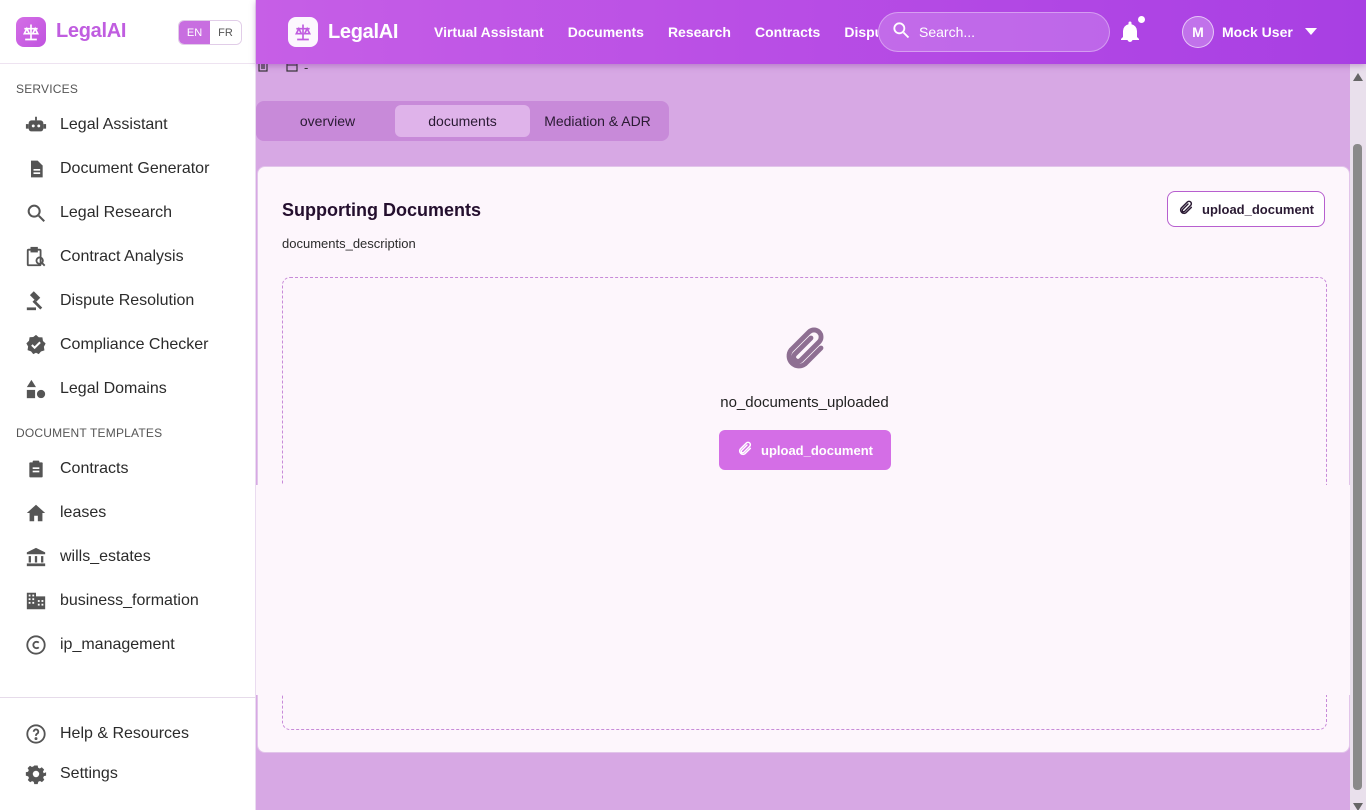 Image resolution: width=1366 pixels, height=810 pixels. What do you see at coordinates (861, 32) in the screenshot?
I see `nav-disputes: Disputes` at bounding box center [861, 32].